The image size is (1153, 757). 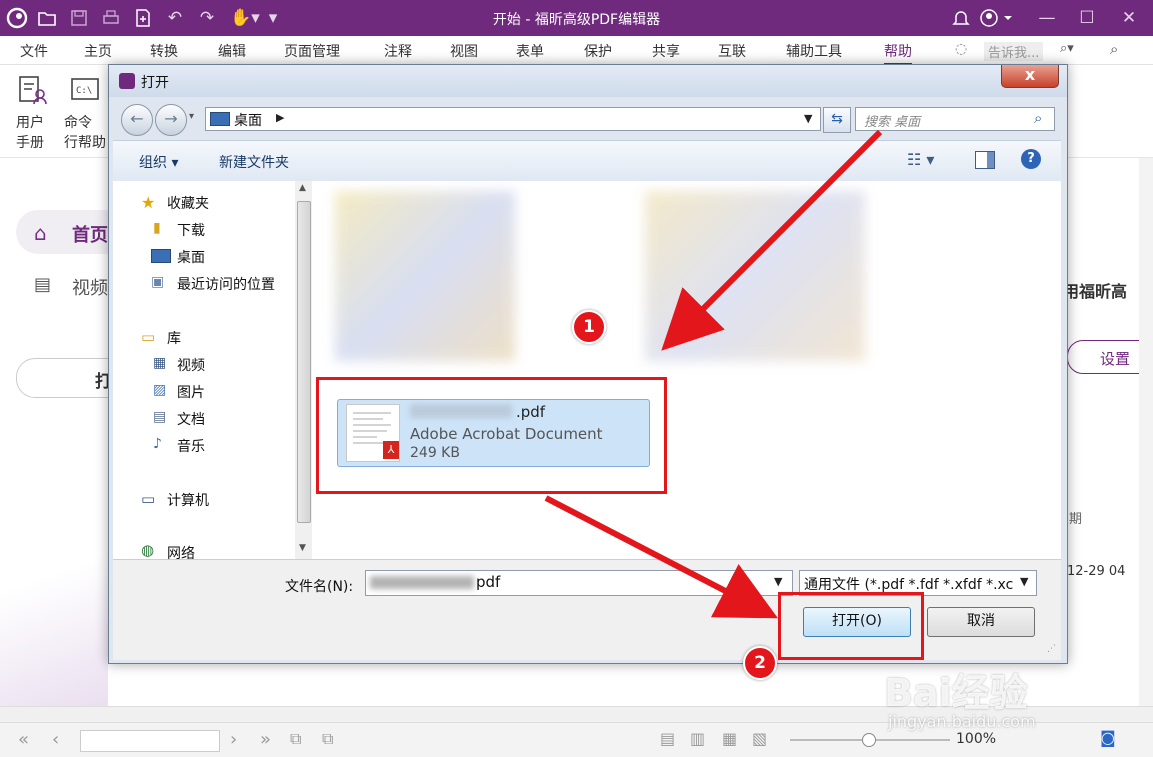 I want to click on step-2-badge: 2, so click(x=760, y=663).